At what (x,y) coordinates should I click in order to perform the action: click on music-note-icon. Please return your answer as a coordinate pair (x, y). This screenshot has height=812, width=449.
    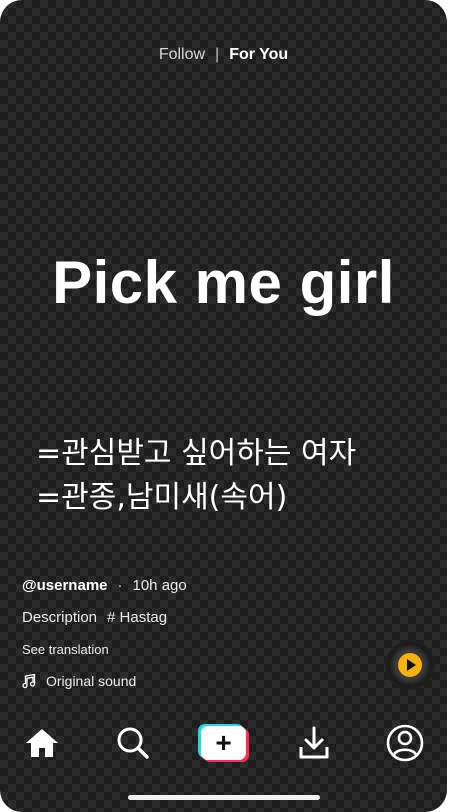
    Looking at the image, I should click on (29, 681).